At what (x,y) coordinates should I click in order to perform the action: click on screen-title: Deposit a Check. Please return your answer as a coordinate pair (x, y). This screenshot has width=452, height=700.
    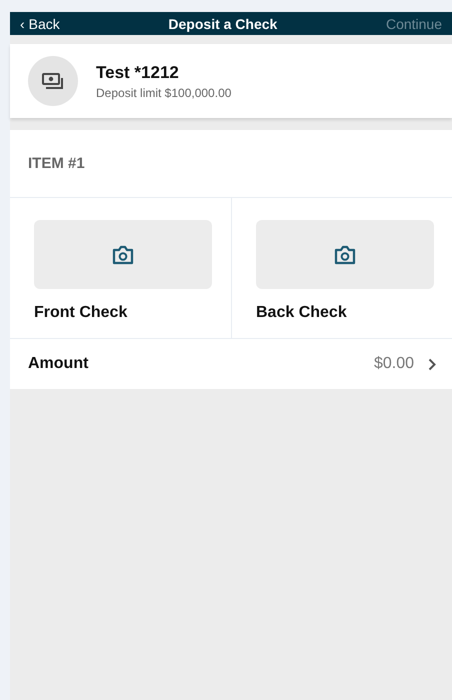
    Looking at the image, I should click on (223, 24).